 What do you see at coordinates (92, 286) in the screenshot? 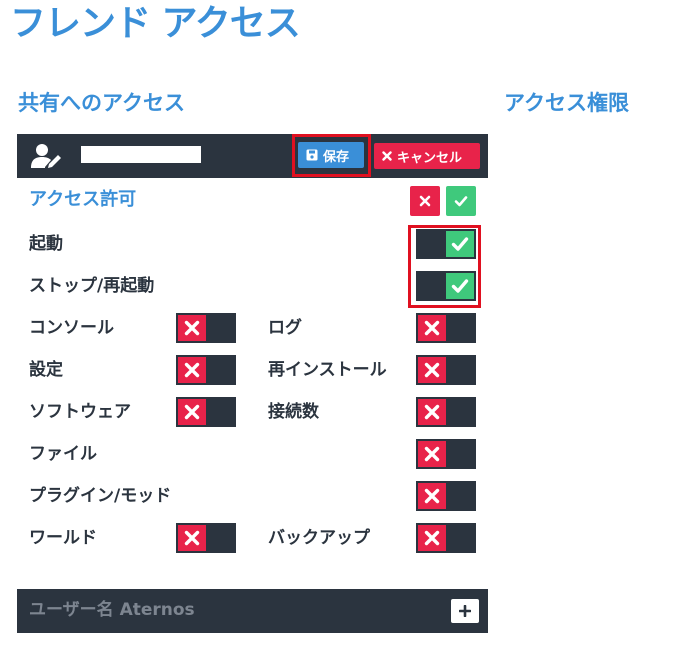
I see `perm-label-stop-restart: ストップ/再起動` at bounding box center [92, 286].